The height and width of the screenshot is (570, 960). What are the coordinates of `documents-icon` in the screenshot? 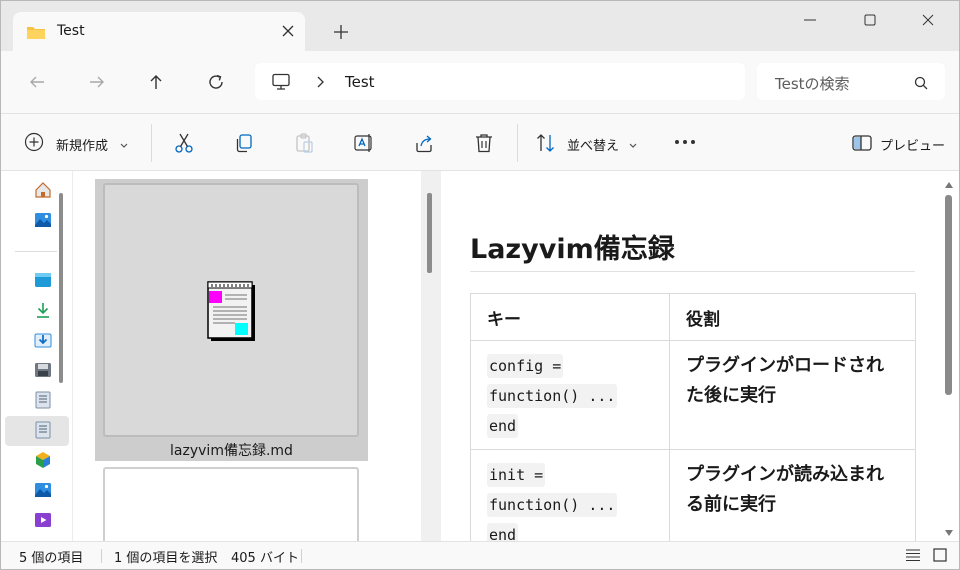 It's located at (43, 340).